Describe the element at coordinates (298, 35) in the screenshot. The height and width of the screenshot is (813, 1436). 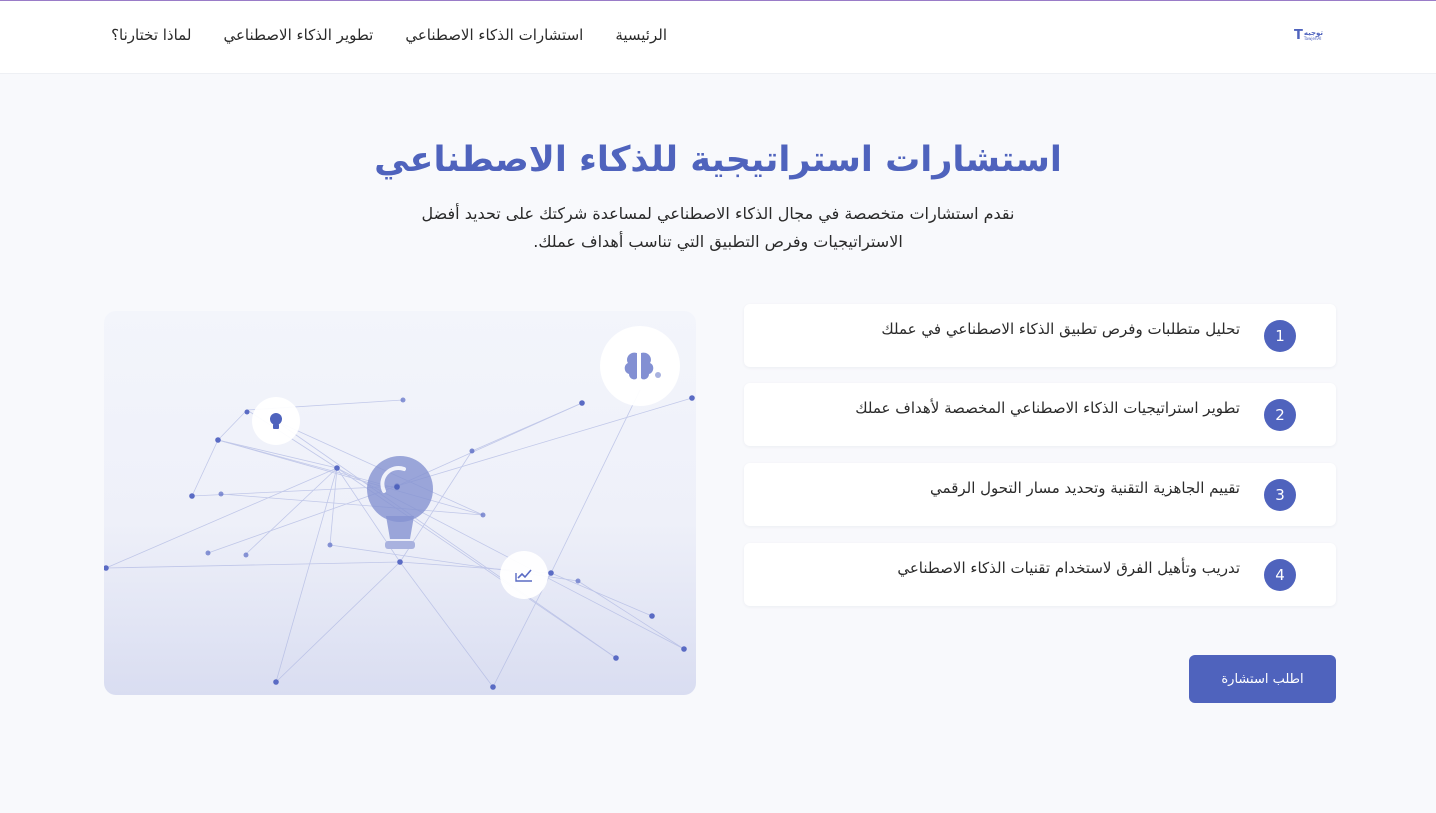
I see `nav-link-ai-development: تطوير الذكاء الاصطناعي` at that location.